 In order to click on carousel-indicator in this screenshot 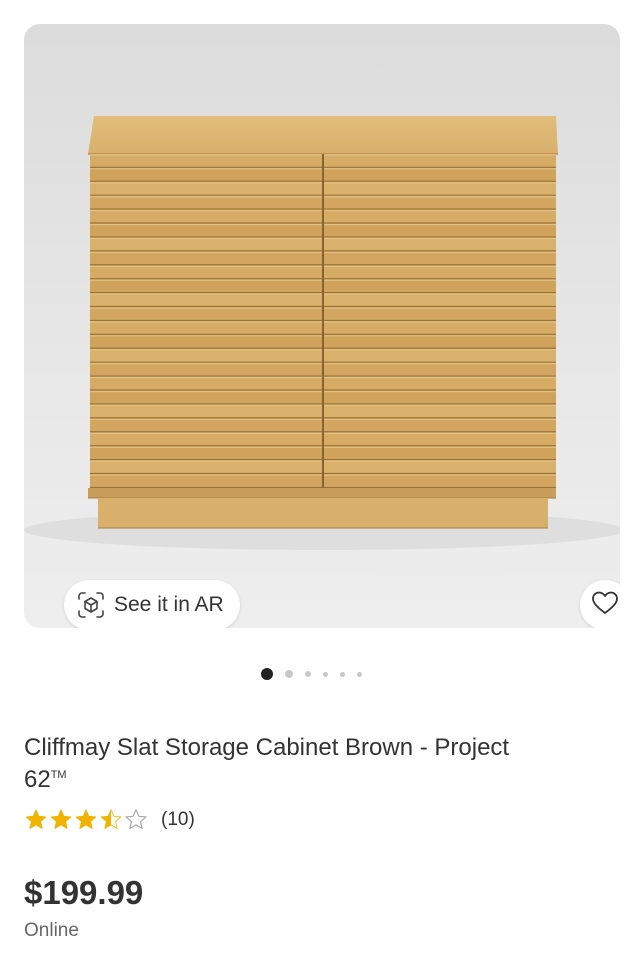, I will do `click(317, 674)`.